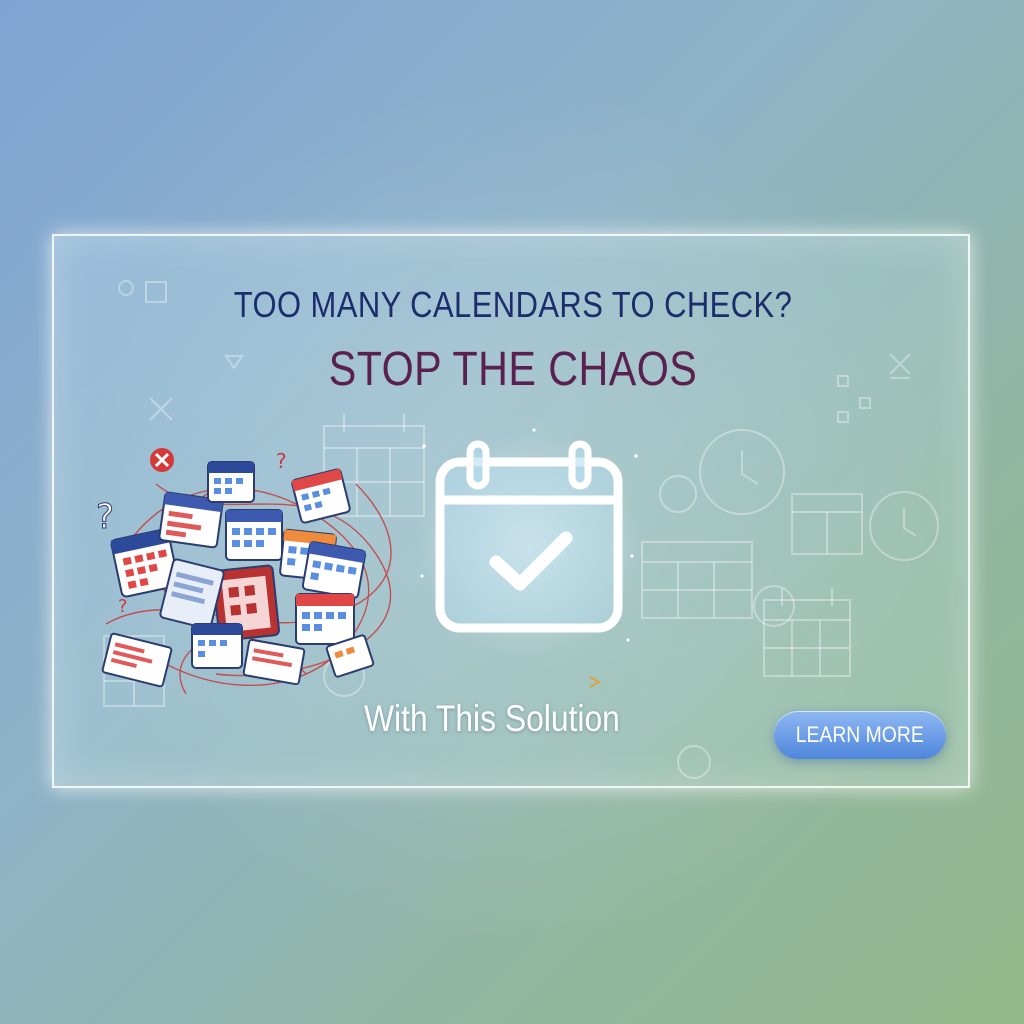 The width and height of the screenshot is (1024, 1024). What do you see at coordinates (244, 571) in the screenshot?
I see `cluttered-calendars-illustration: ? ? ?` at bounding box center [244, 571].